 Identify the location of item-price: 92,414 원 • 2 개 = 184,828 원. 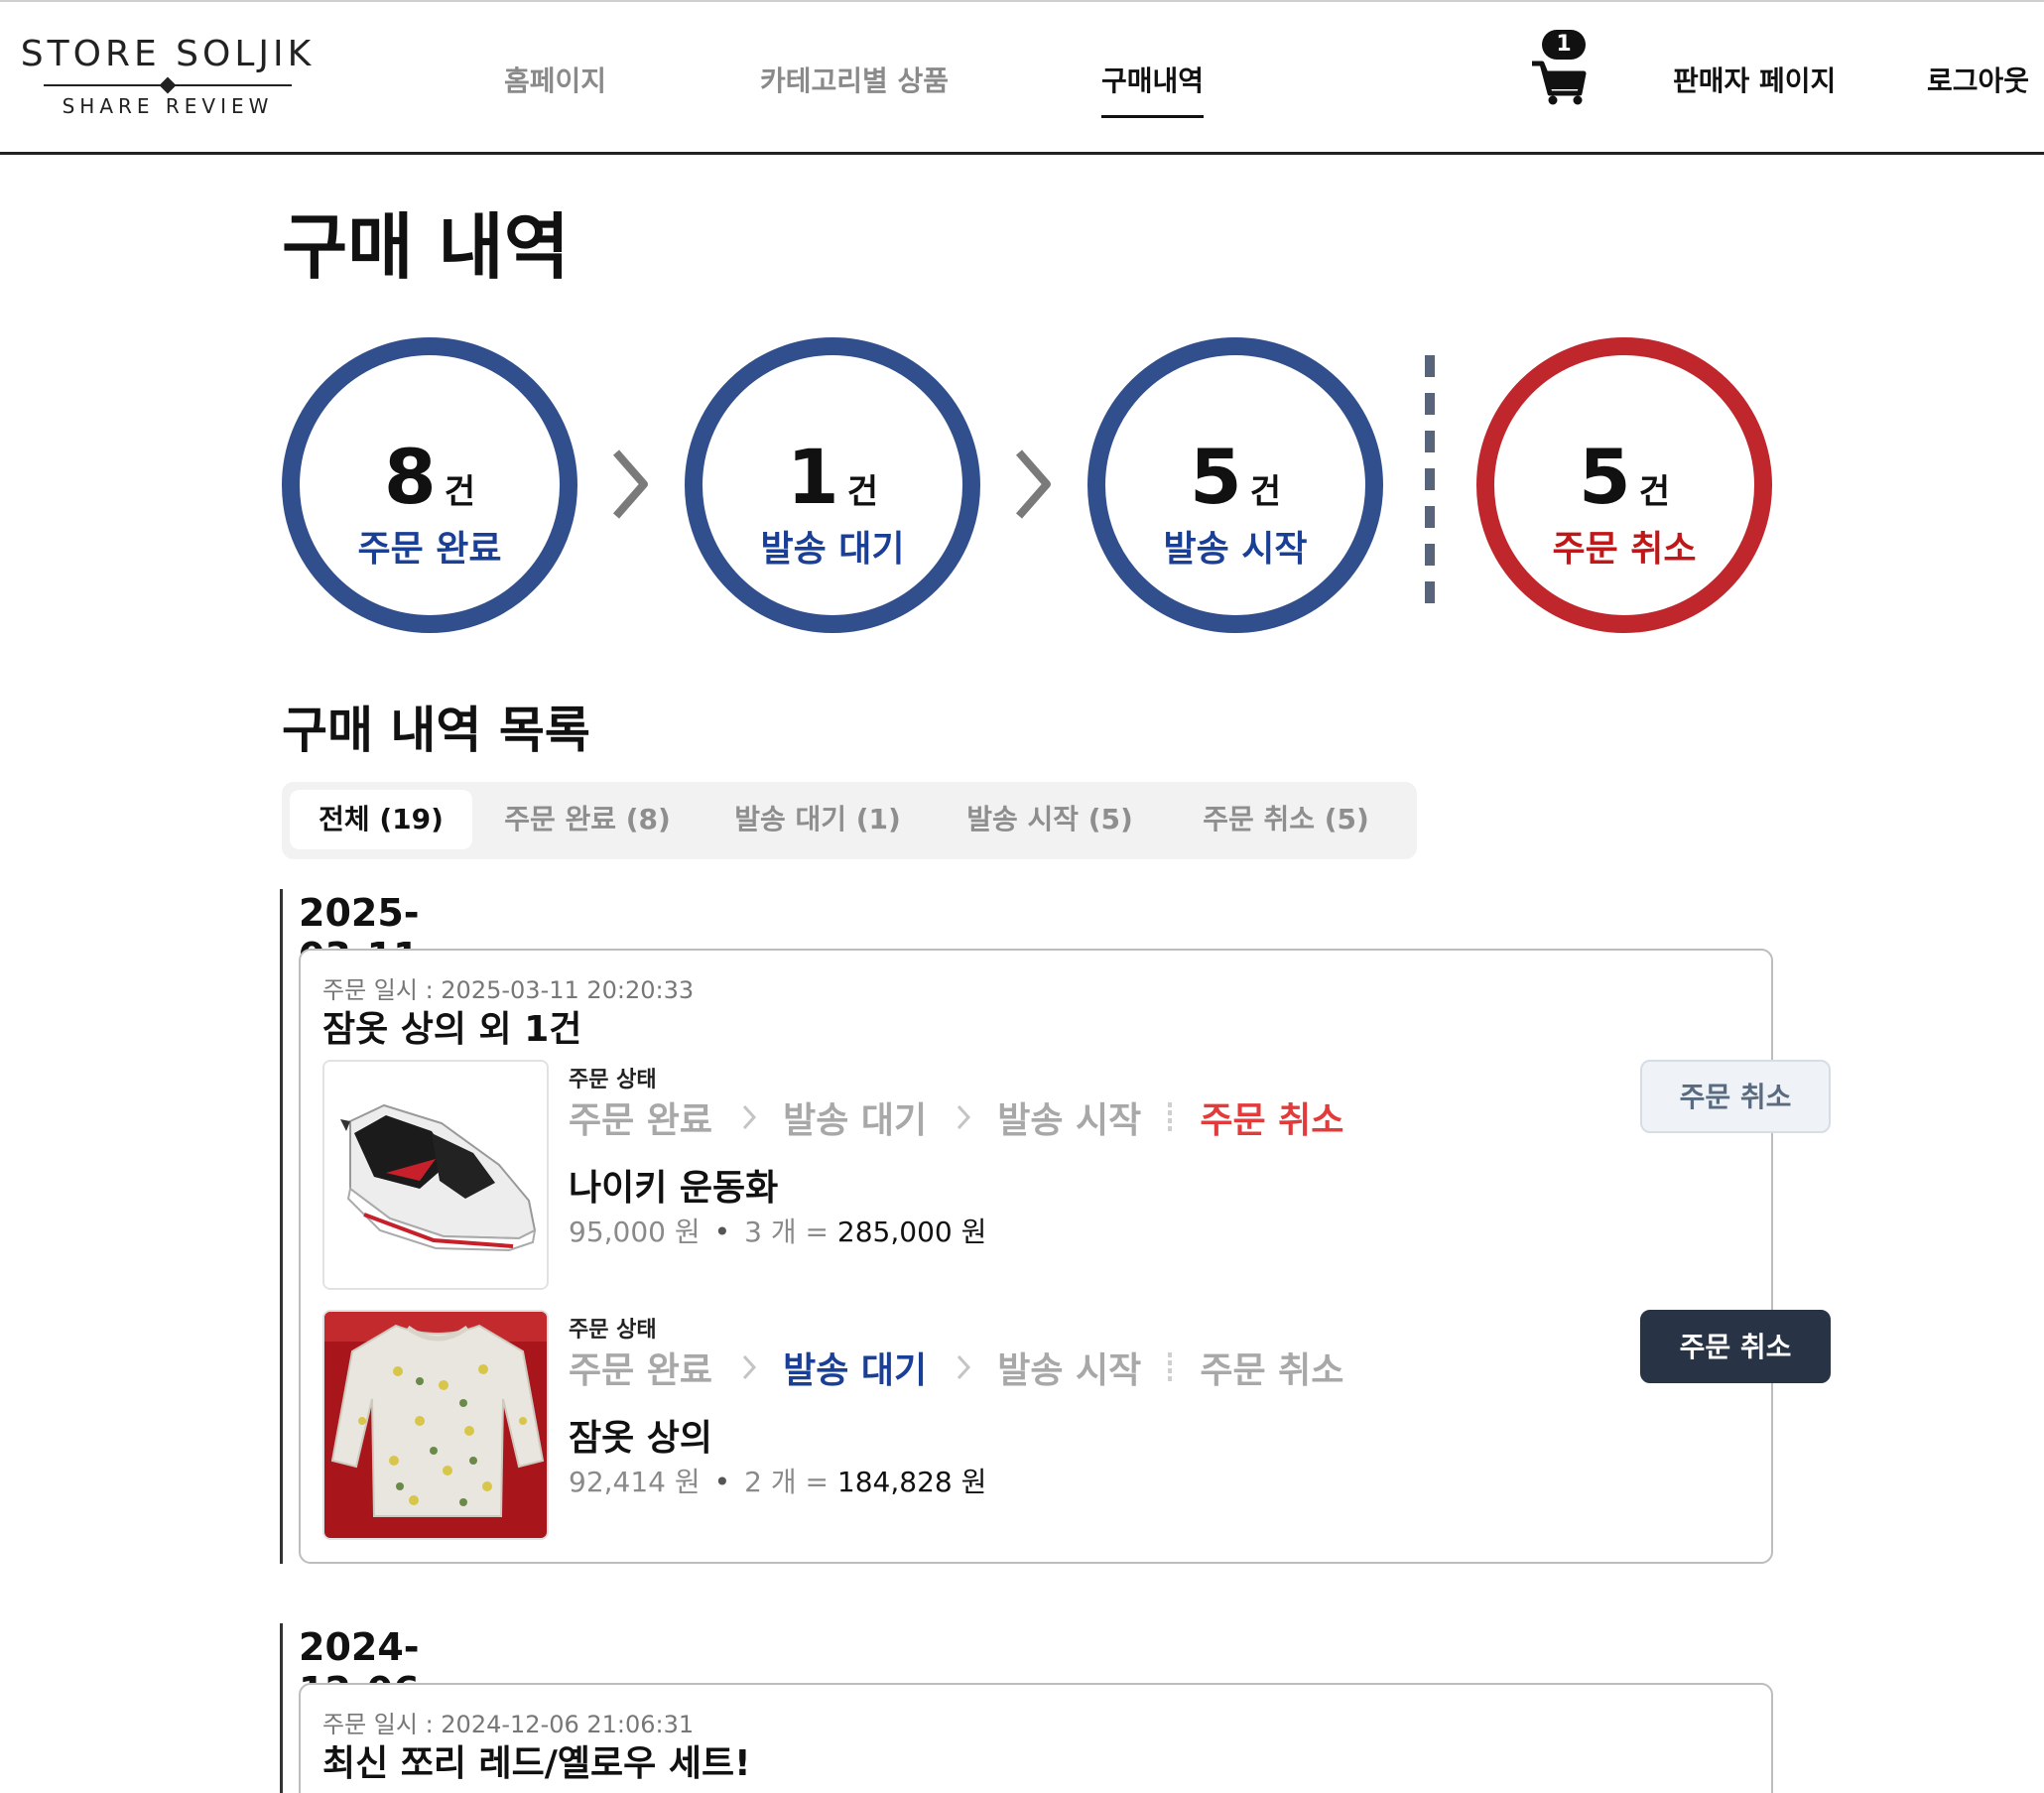
(777, 1480).